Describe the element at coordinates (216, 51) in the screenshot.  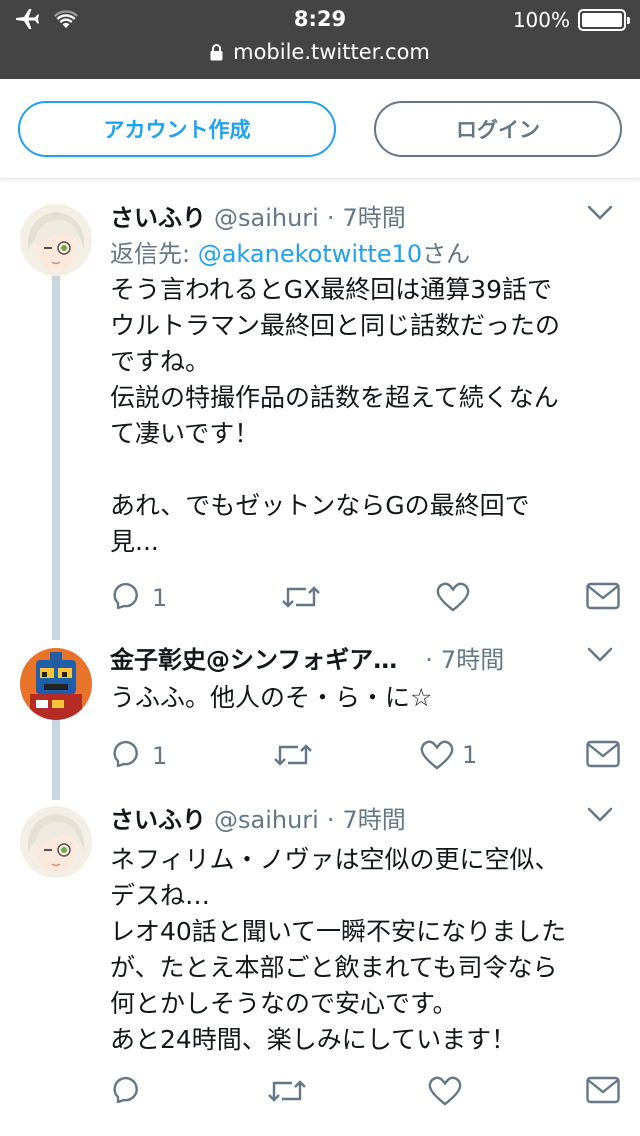
I see `lock-icon` at that location.